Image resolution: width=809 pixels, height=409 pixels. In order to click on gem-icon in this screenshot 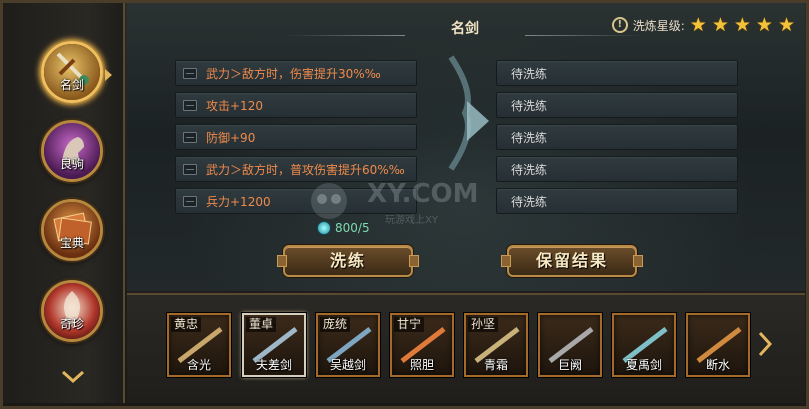, I will do `click(324, 228)`.